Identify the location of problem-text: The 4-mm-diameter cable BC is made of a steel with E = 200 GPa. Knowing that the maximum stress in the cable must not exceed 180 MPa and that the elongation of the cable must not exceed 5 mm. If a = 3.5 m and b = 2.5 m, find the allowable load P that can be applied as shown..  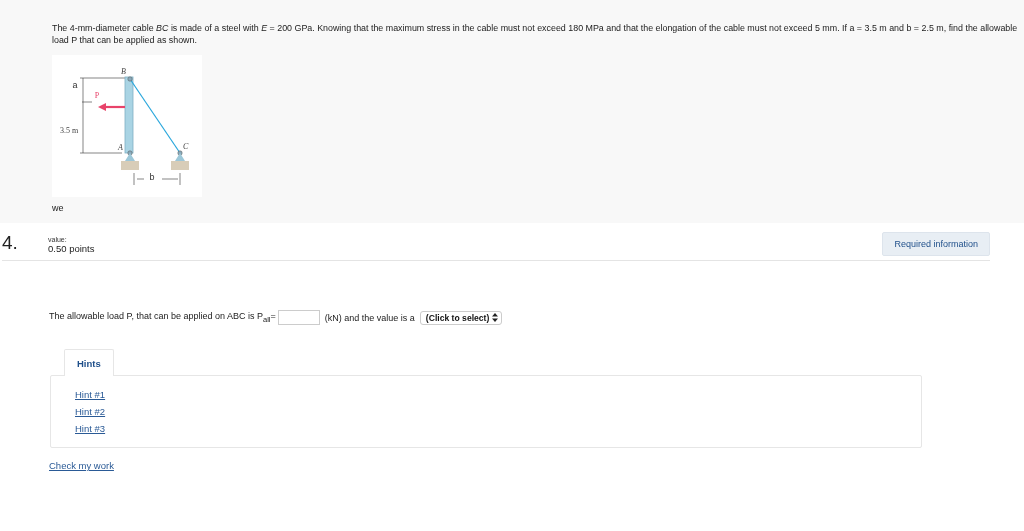
(535, 34).